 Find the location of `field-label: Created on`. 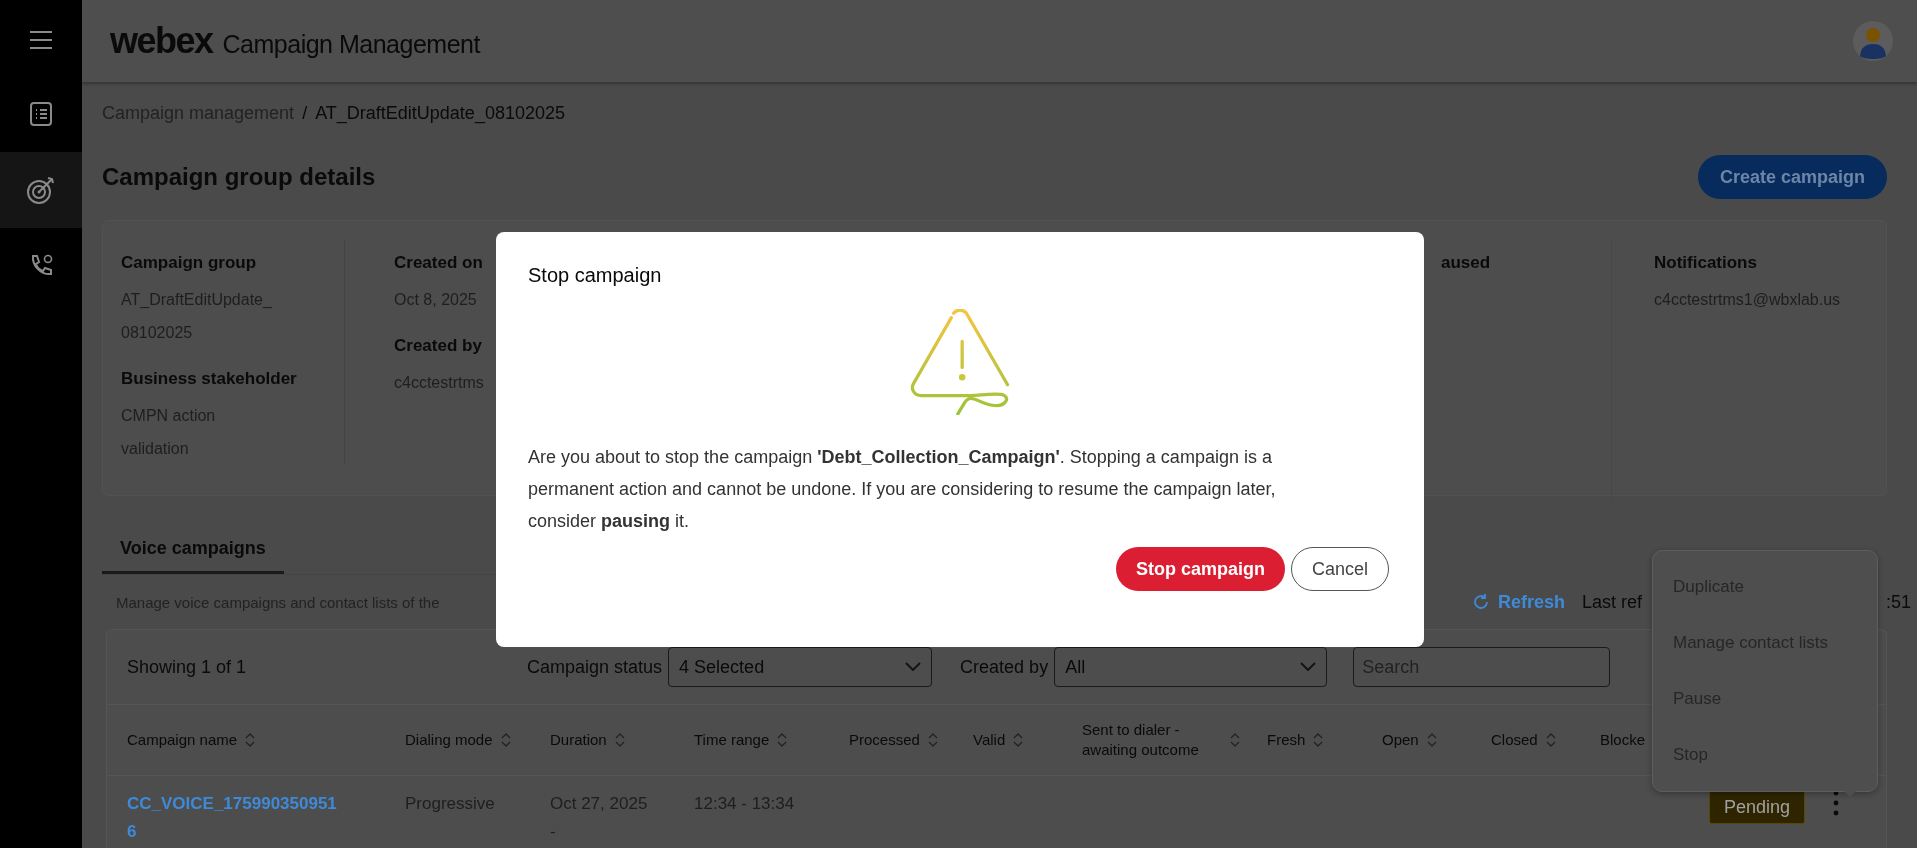

field-label: Created on is located at coordinates (439, 263).